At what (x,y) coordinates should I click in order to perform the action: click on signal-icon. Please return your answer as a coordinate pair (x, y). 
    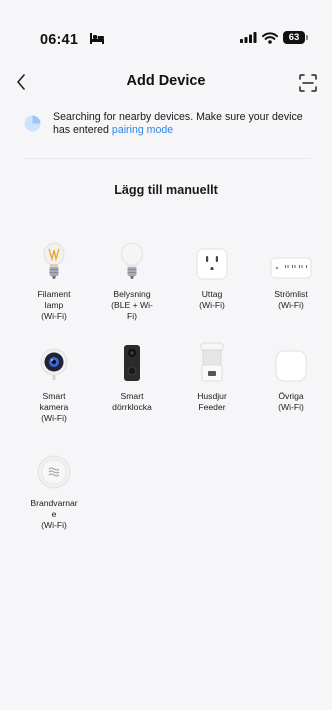
    Looking at the image, I should click on (248, 37).